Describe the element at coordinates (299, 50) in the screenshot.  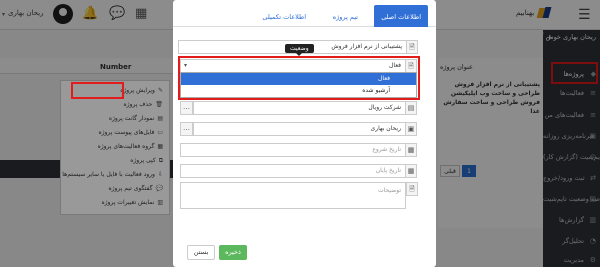
I see `status-tooltip: وضعیت` at that location.